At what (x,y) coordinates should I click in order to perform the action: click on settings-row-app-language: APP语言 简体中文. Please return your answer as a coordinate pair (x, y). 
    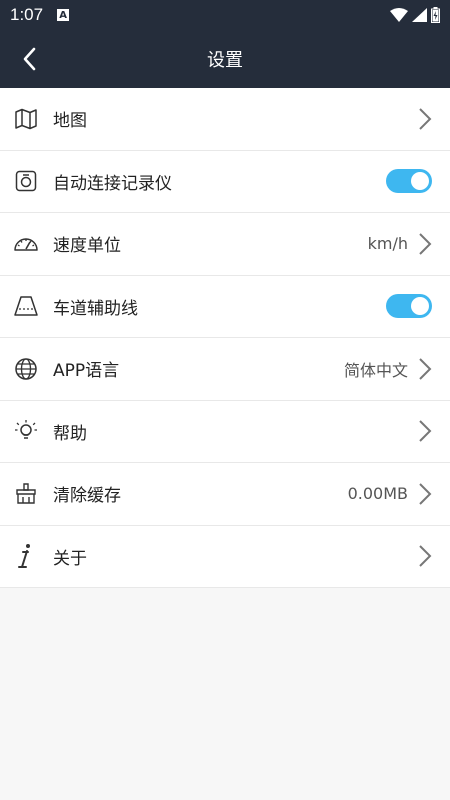
    Looking at the image, I should click on (225, 369).